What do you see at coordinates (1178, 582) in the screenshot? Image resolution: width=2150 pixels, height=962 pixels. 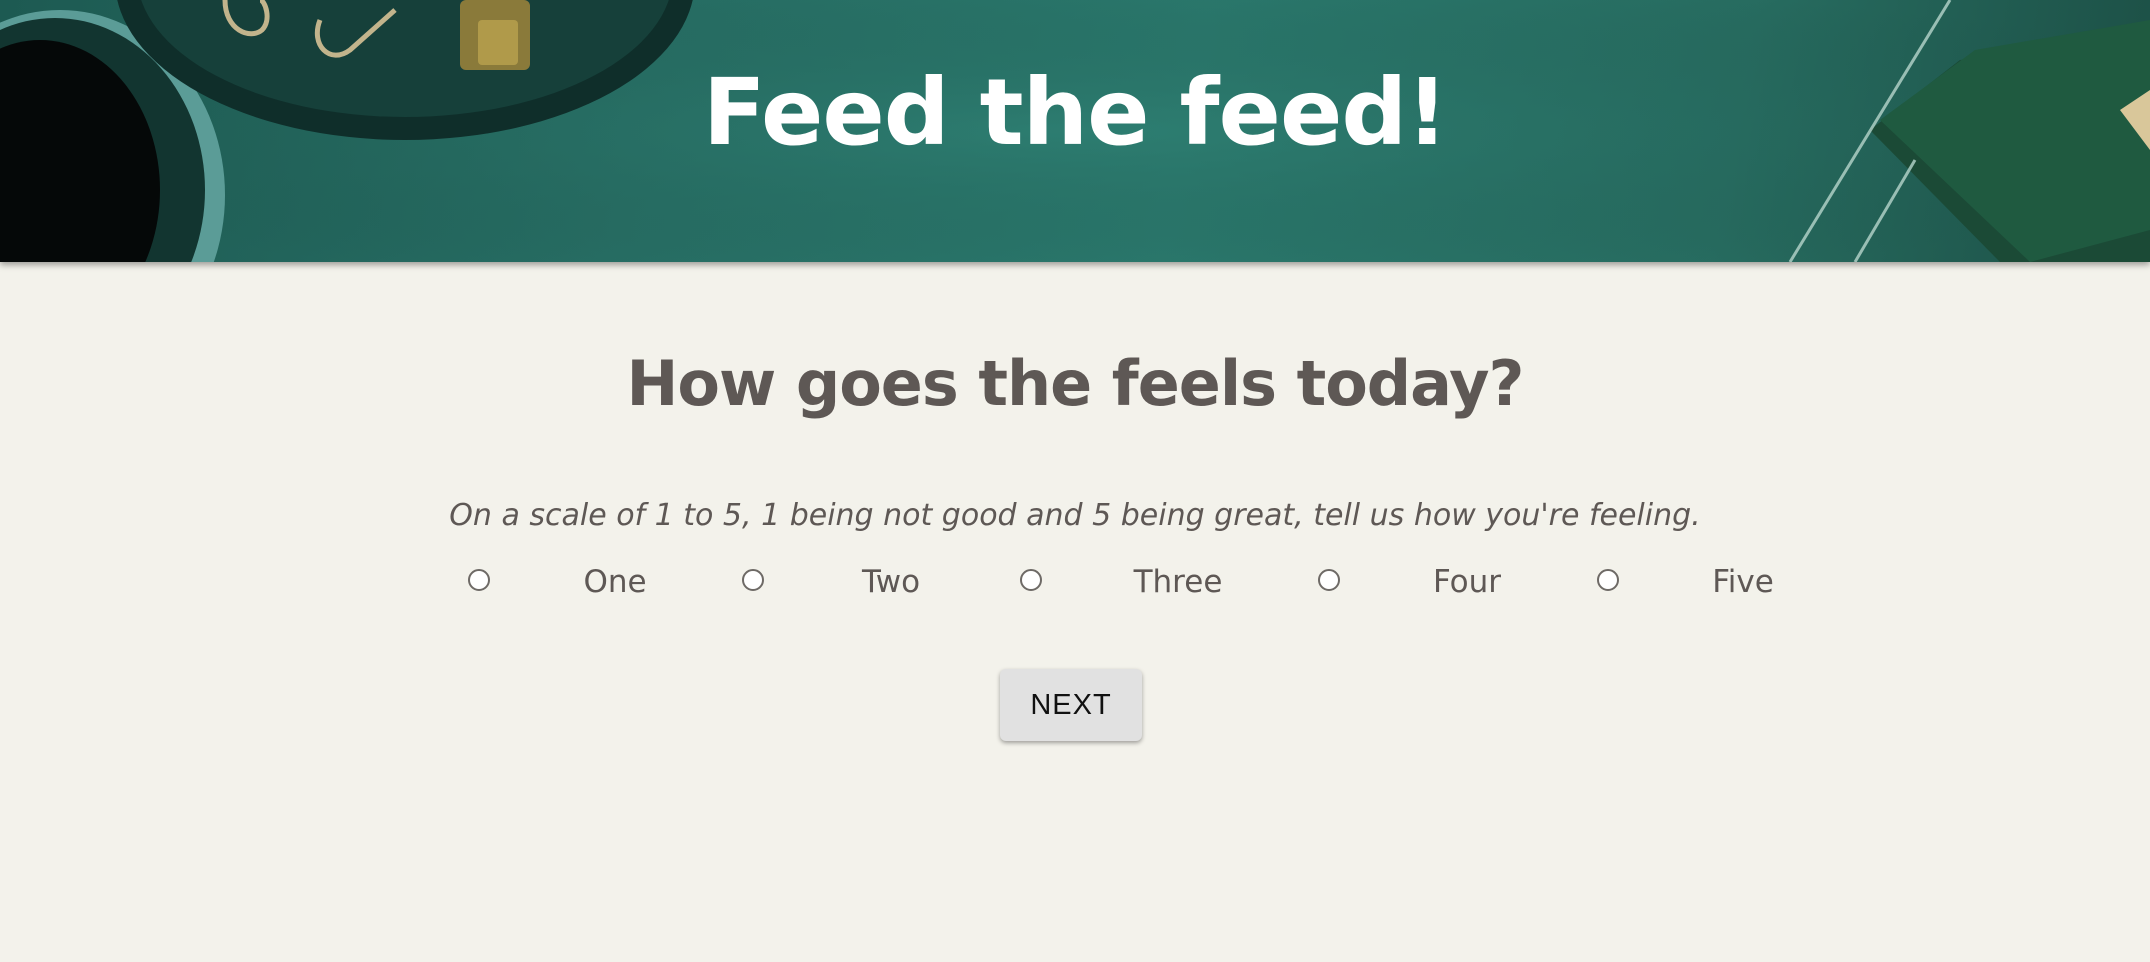 I see `radio-label-three: Three` at bounding box center [1178, 582].